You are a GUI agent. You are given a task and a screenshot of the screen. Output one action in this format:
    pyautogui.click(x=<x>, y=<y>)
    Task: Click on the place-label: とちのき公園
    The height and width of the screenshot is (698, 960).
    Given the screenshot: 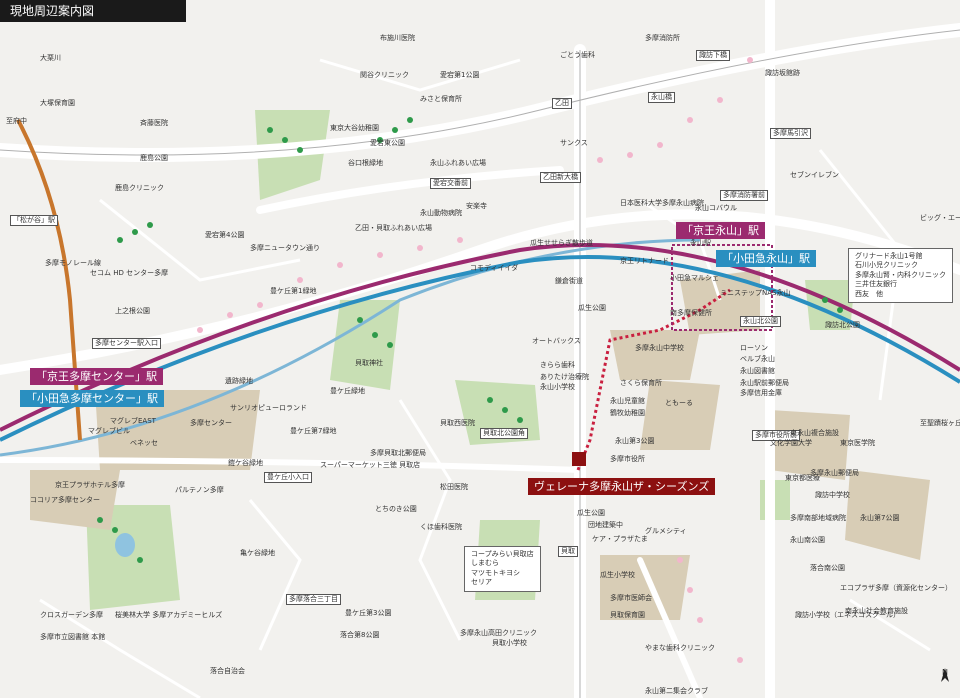 What is the action you would take?
    pyautogui.click(x=396, y=509)
    